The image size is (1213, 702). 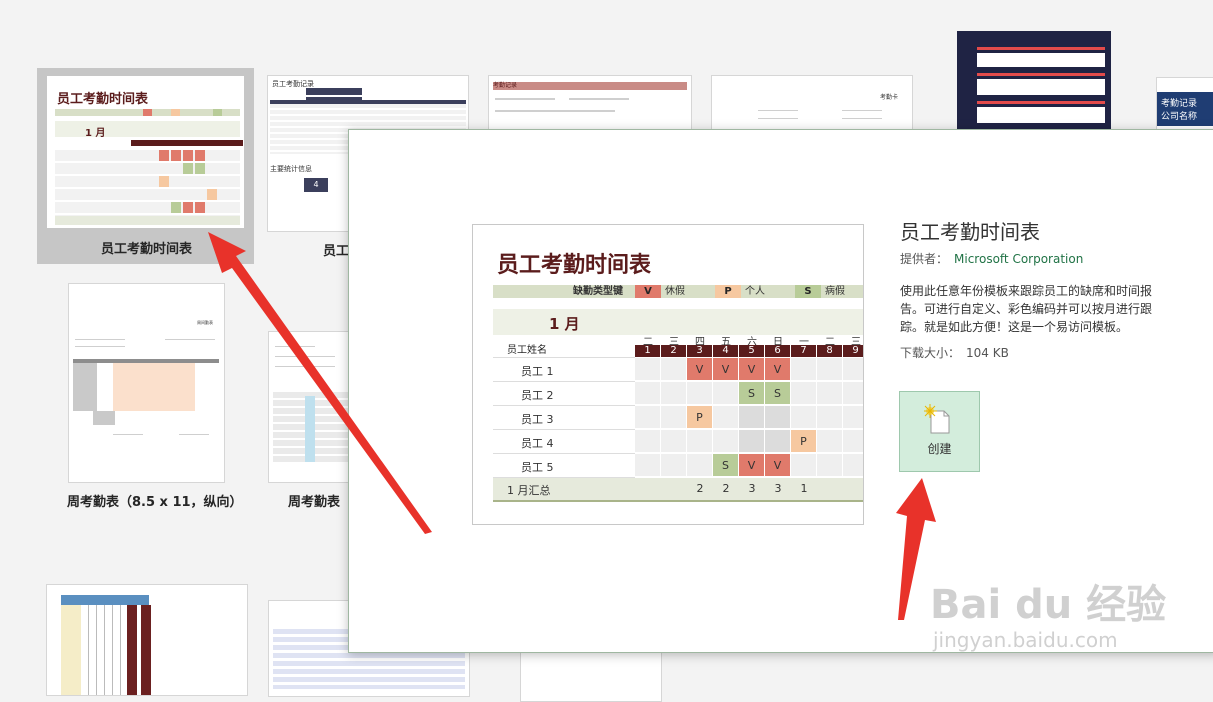 What do you see at coordinates (320, 383) in the screenshot?
I see `red-arrow-icon` at bounding box center [320, 383].